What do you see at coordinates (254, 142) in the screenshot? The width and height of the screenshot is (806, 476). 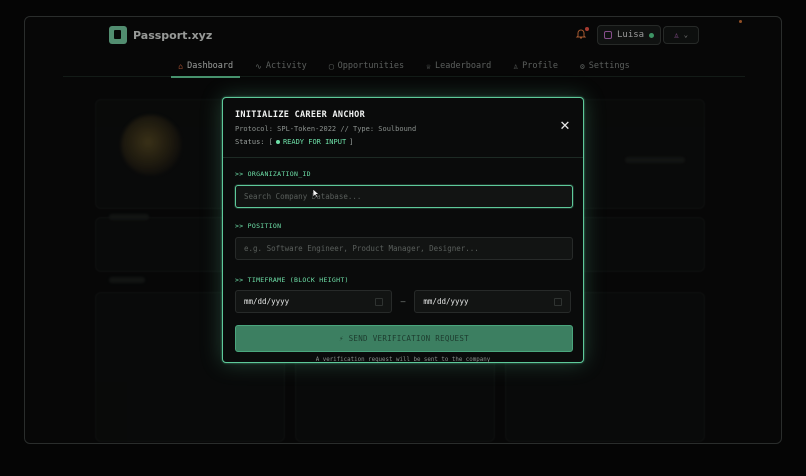 I see `status-prefix: Status: [` at bounding box center [254, 142].